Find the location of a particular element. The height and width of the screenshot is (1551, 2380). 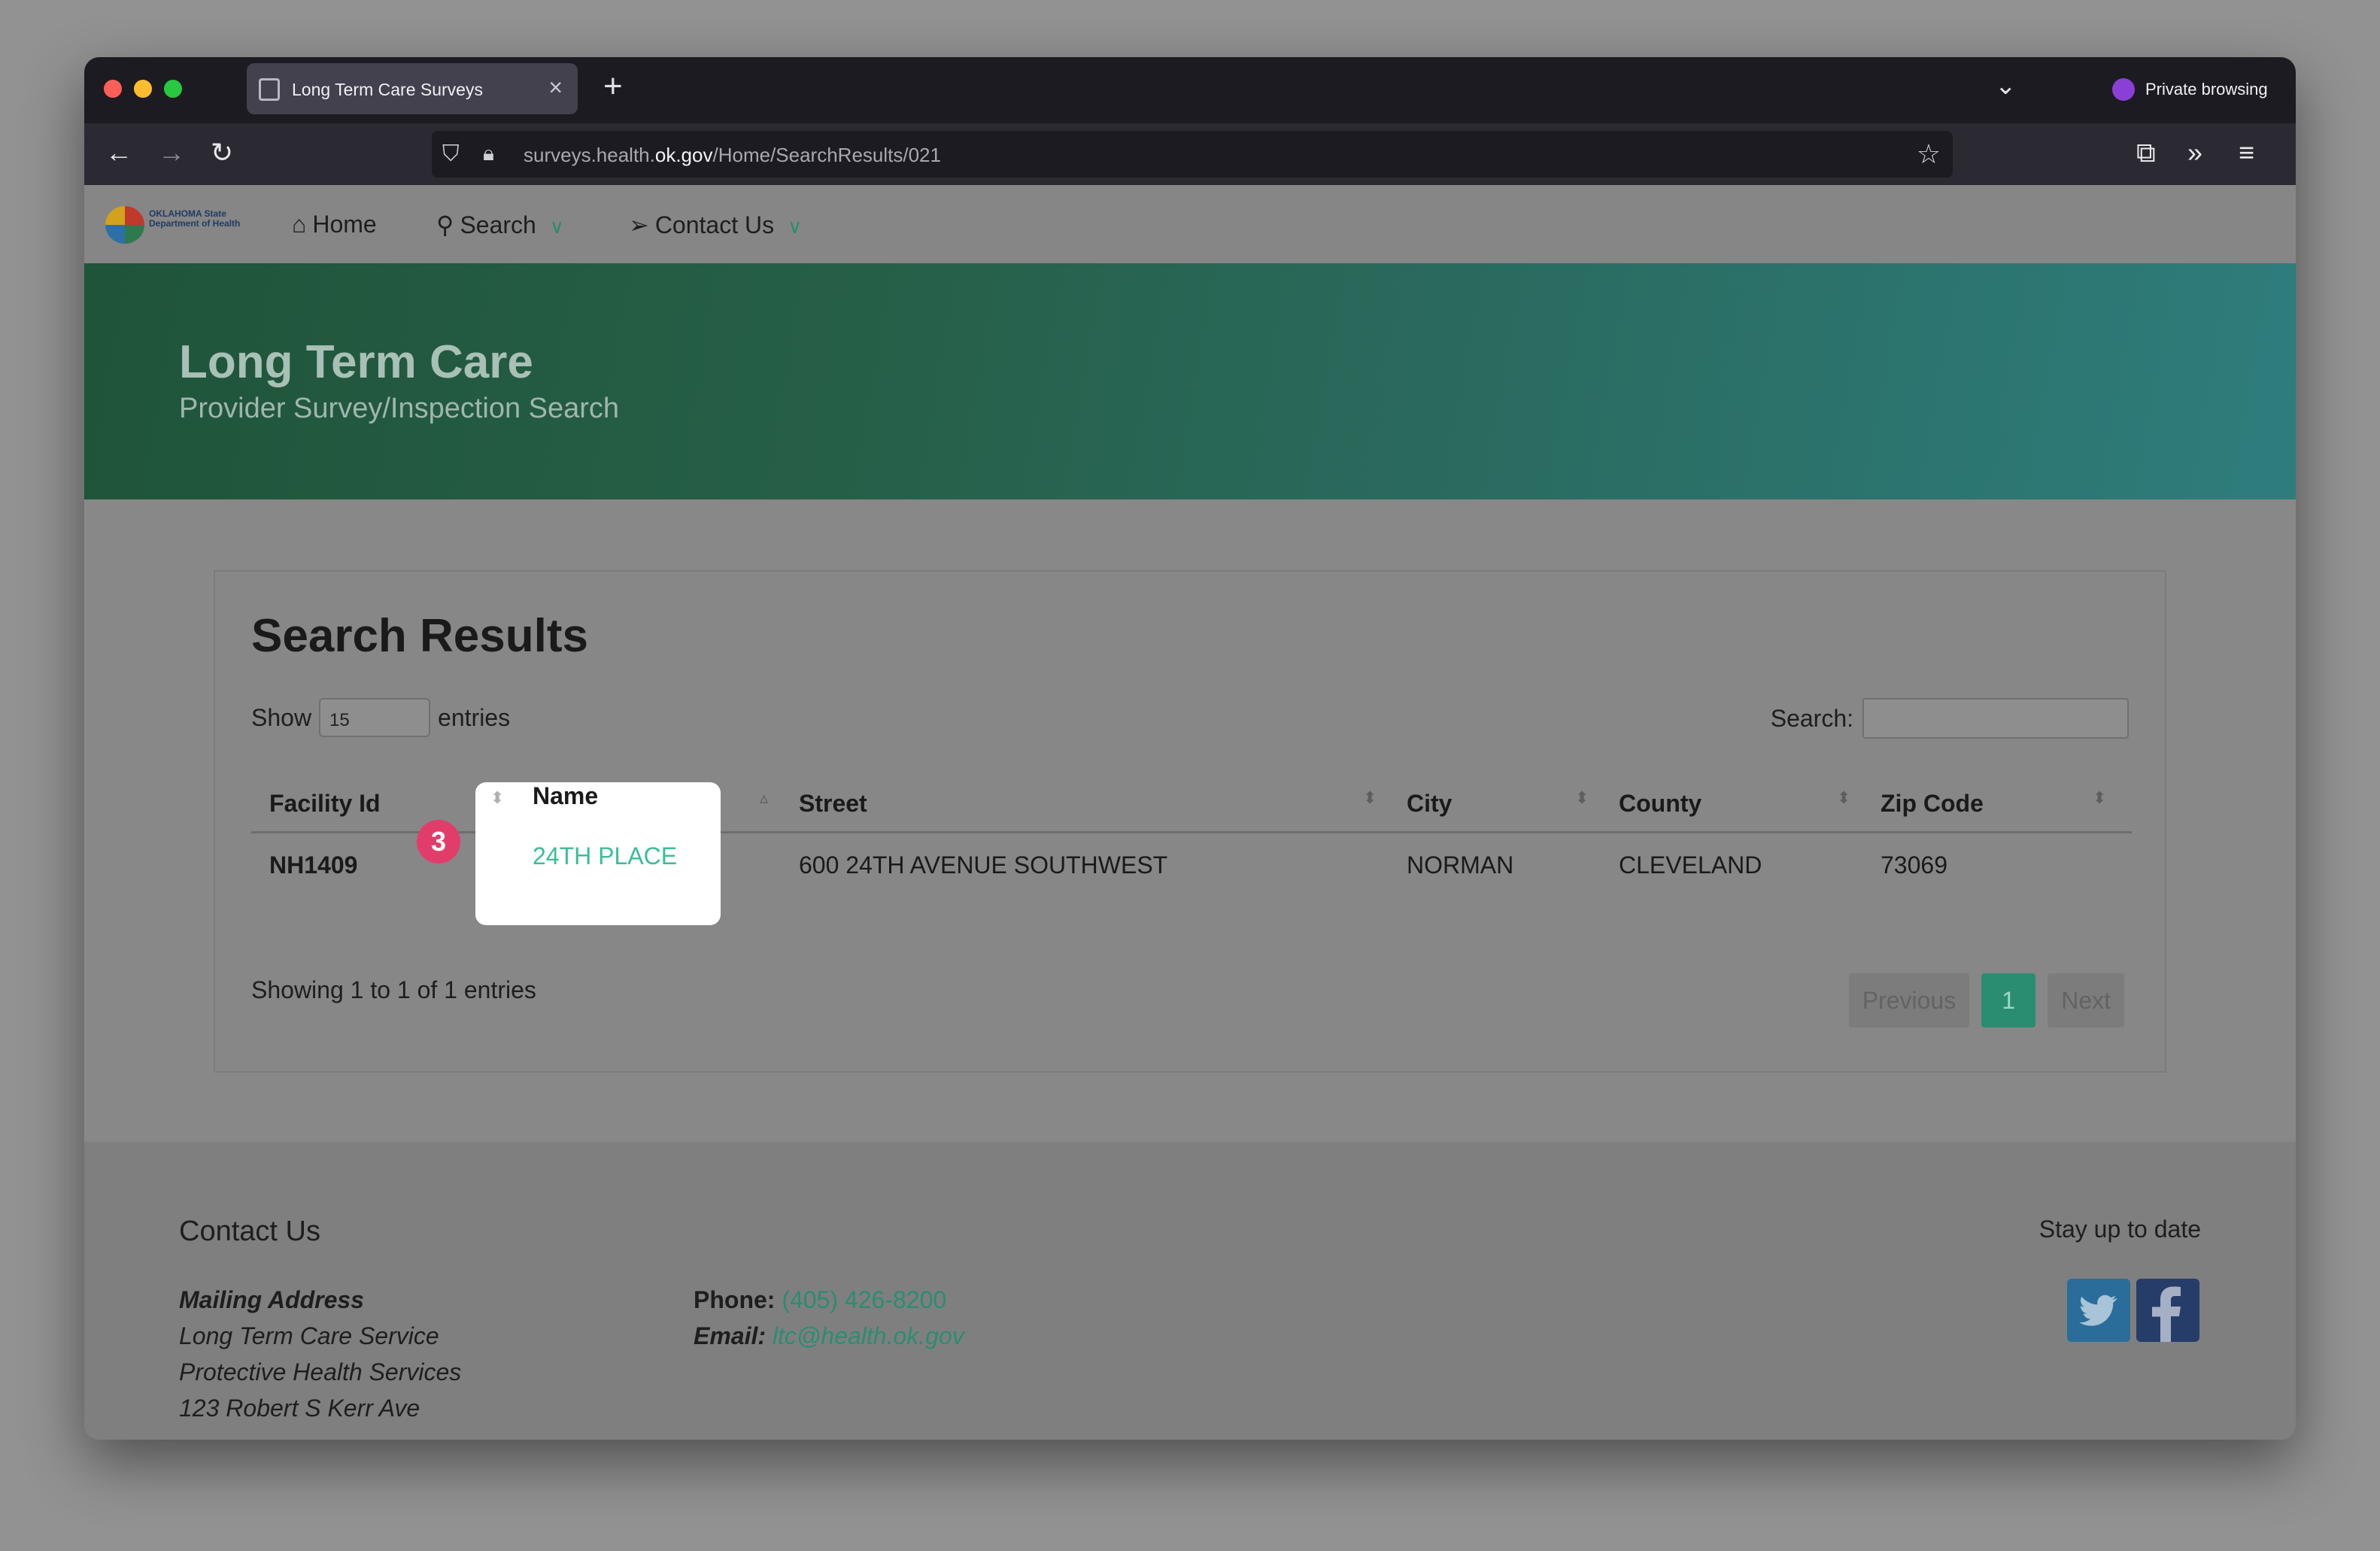

home-icon: ⌂ is located at coordinates (299, 225).